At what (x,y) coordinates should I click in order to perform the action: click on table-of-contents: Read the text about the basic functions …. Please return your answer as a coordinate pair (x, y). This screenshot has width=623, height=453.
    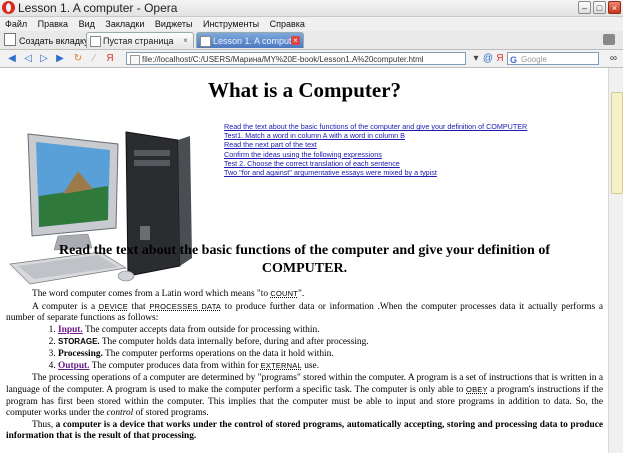
    Looking at the image, I should click on (375, 149).